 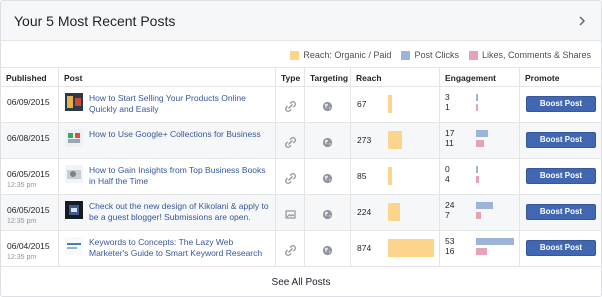 I want to click on engagement-cell: 3 1, so click(x=479, y=104).